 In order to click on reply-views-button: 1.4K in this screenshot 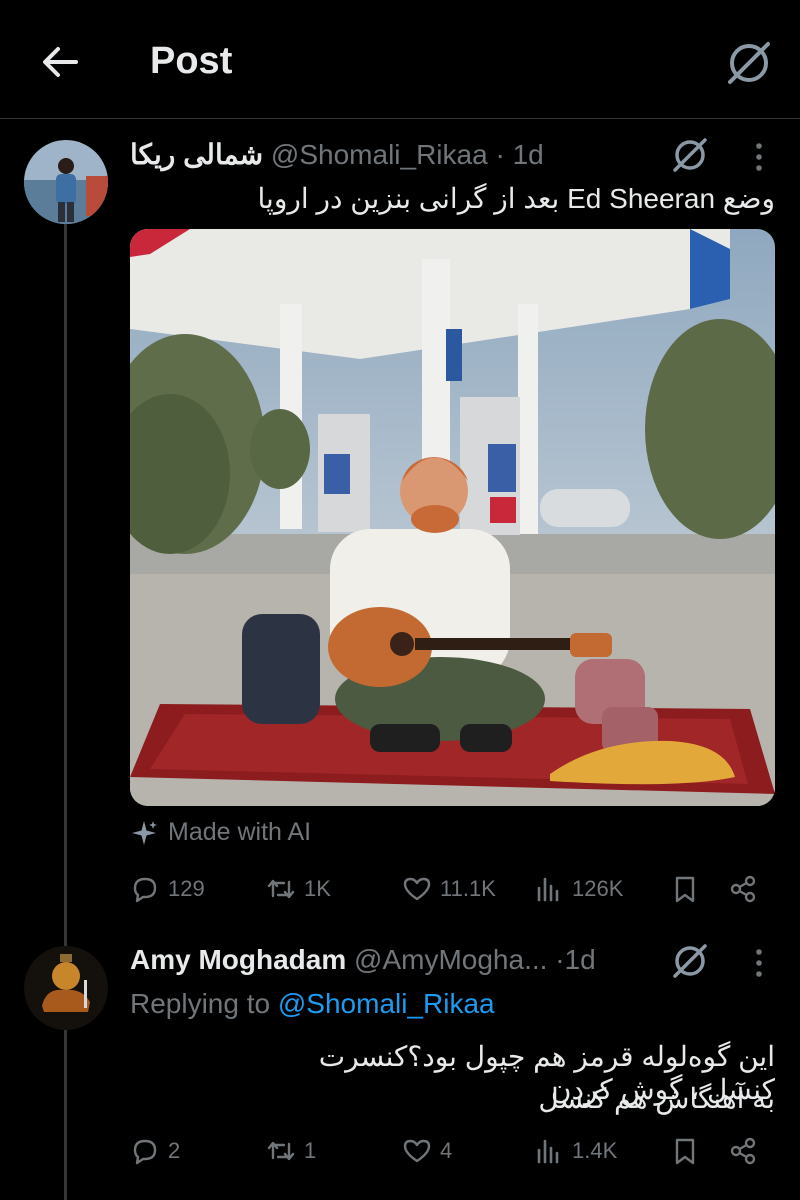, I will do `click(575, 1151)`.